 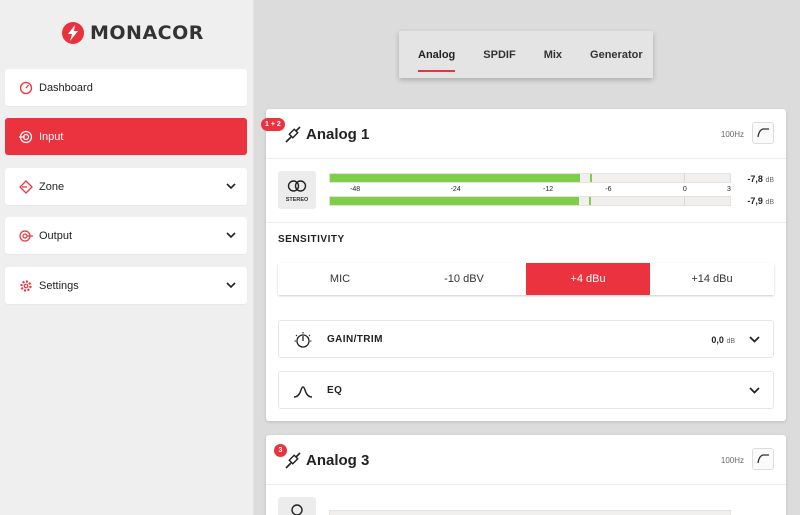 What do you see at coordinates (523, 134) in the screenshot?
I see `card-header: 1 + 2 Analog 1 100Hz` at bounding box center [523, 134].